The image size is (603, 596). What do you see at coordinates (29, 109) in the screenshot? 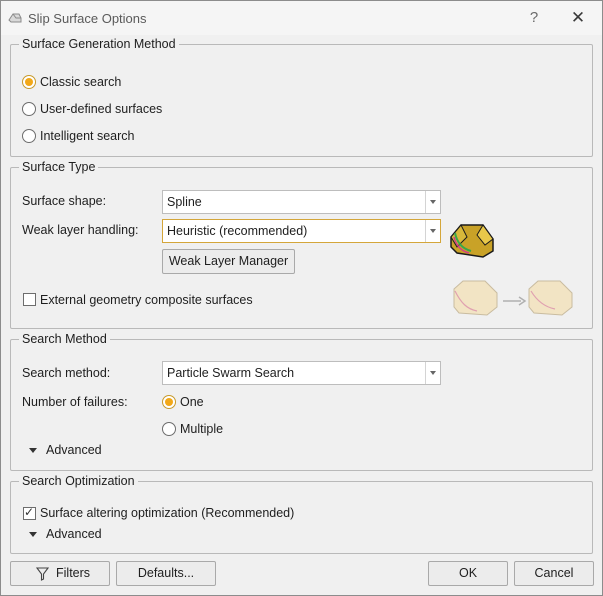
I see `user-defined-surfaces-radio` at bounding box center [29, 109].